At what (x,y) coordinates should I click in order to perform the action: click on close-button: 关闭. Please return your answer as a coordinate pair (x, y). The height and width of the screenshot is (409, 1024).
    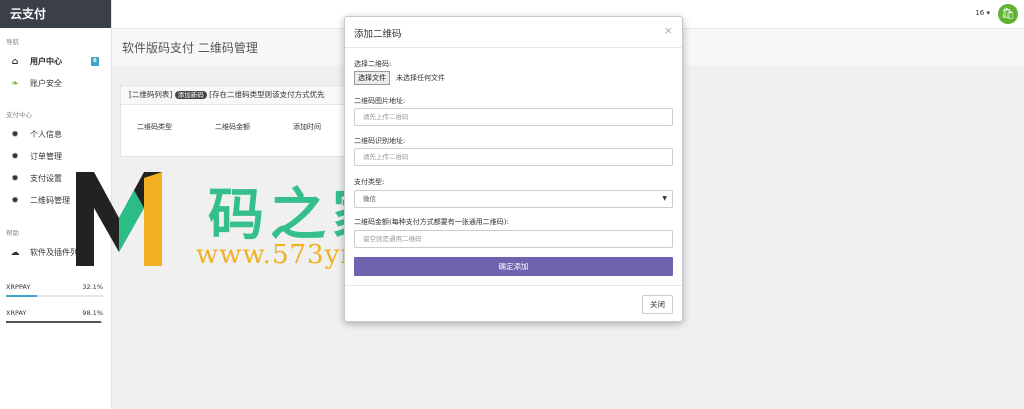
    Looking at the image, I should click on (657, 304).